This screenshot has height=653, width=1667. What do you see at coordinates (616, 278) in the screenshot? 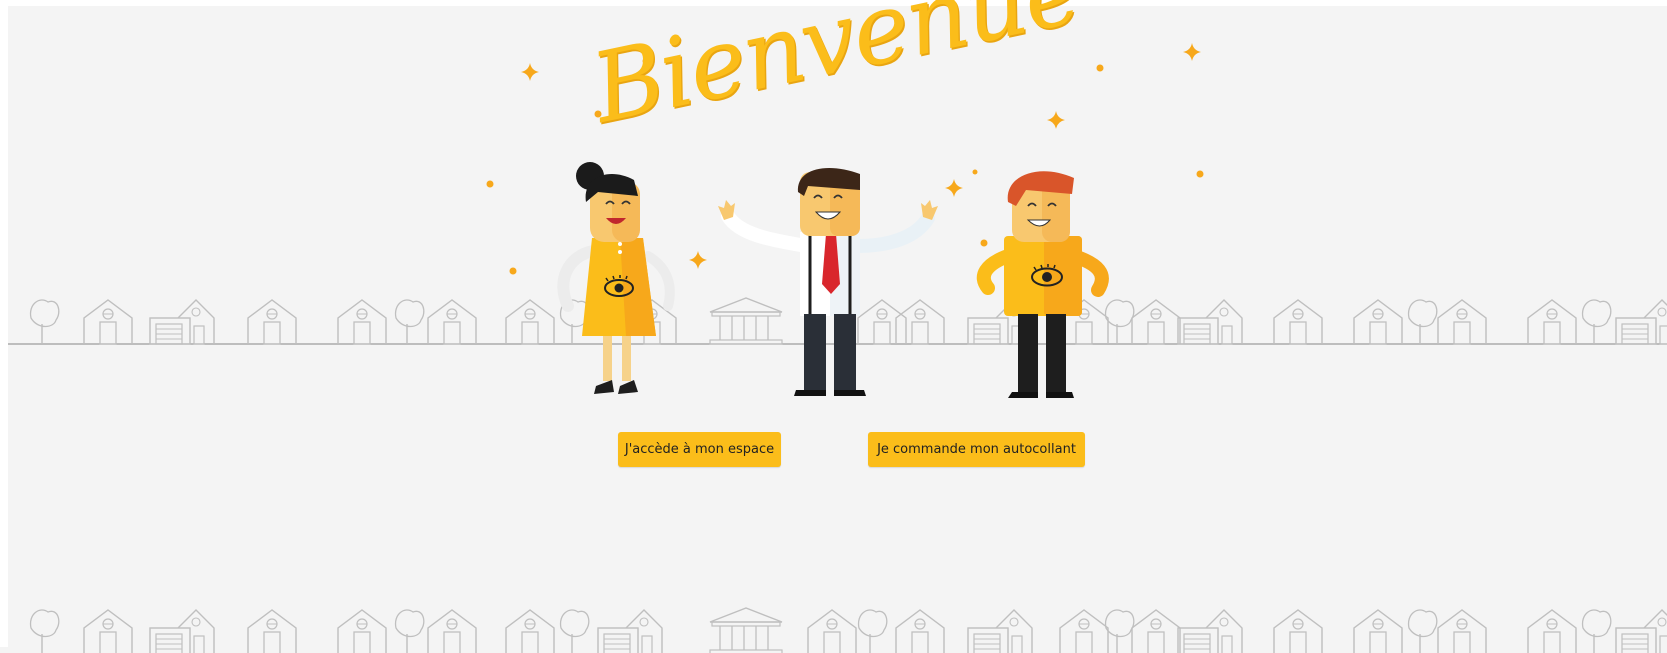
I see `woman-character` at bounding box center [616, 278].